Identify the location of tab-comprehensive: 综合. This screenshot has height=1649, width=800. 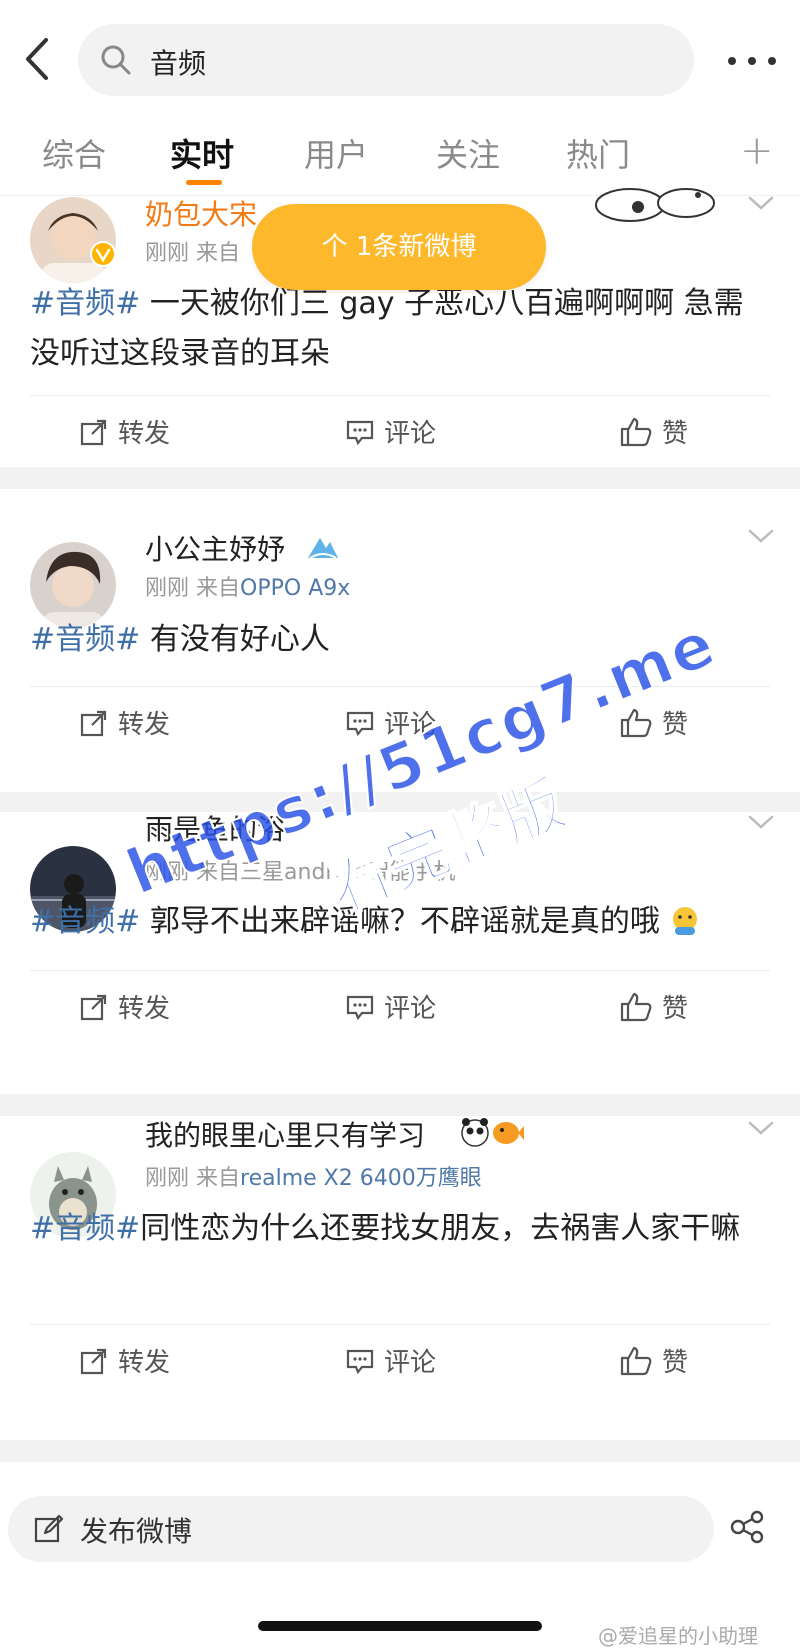
(74, 153).